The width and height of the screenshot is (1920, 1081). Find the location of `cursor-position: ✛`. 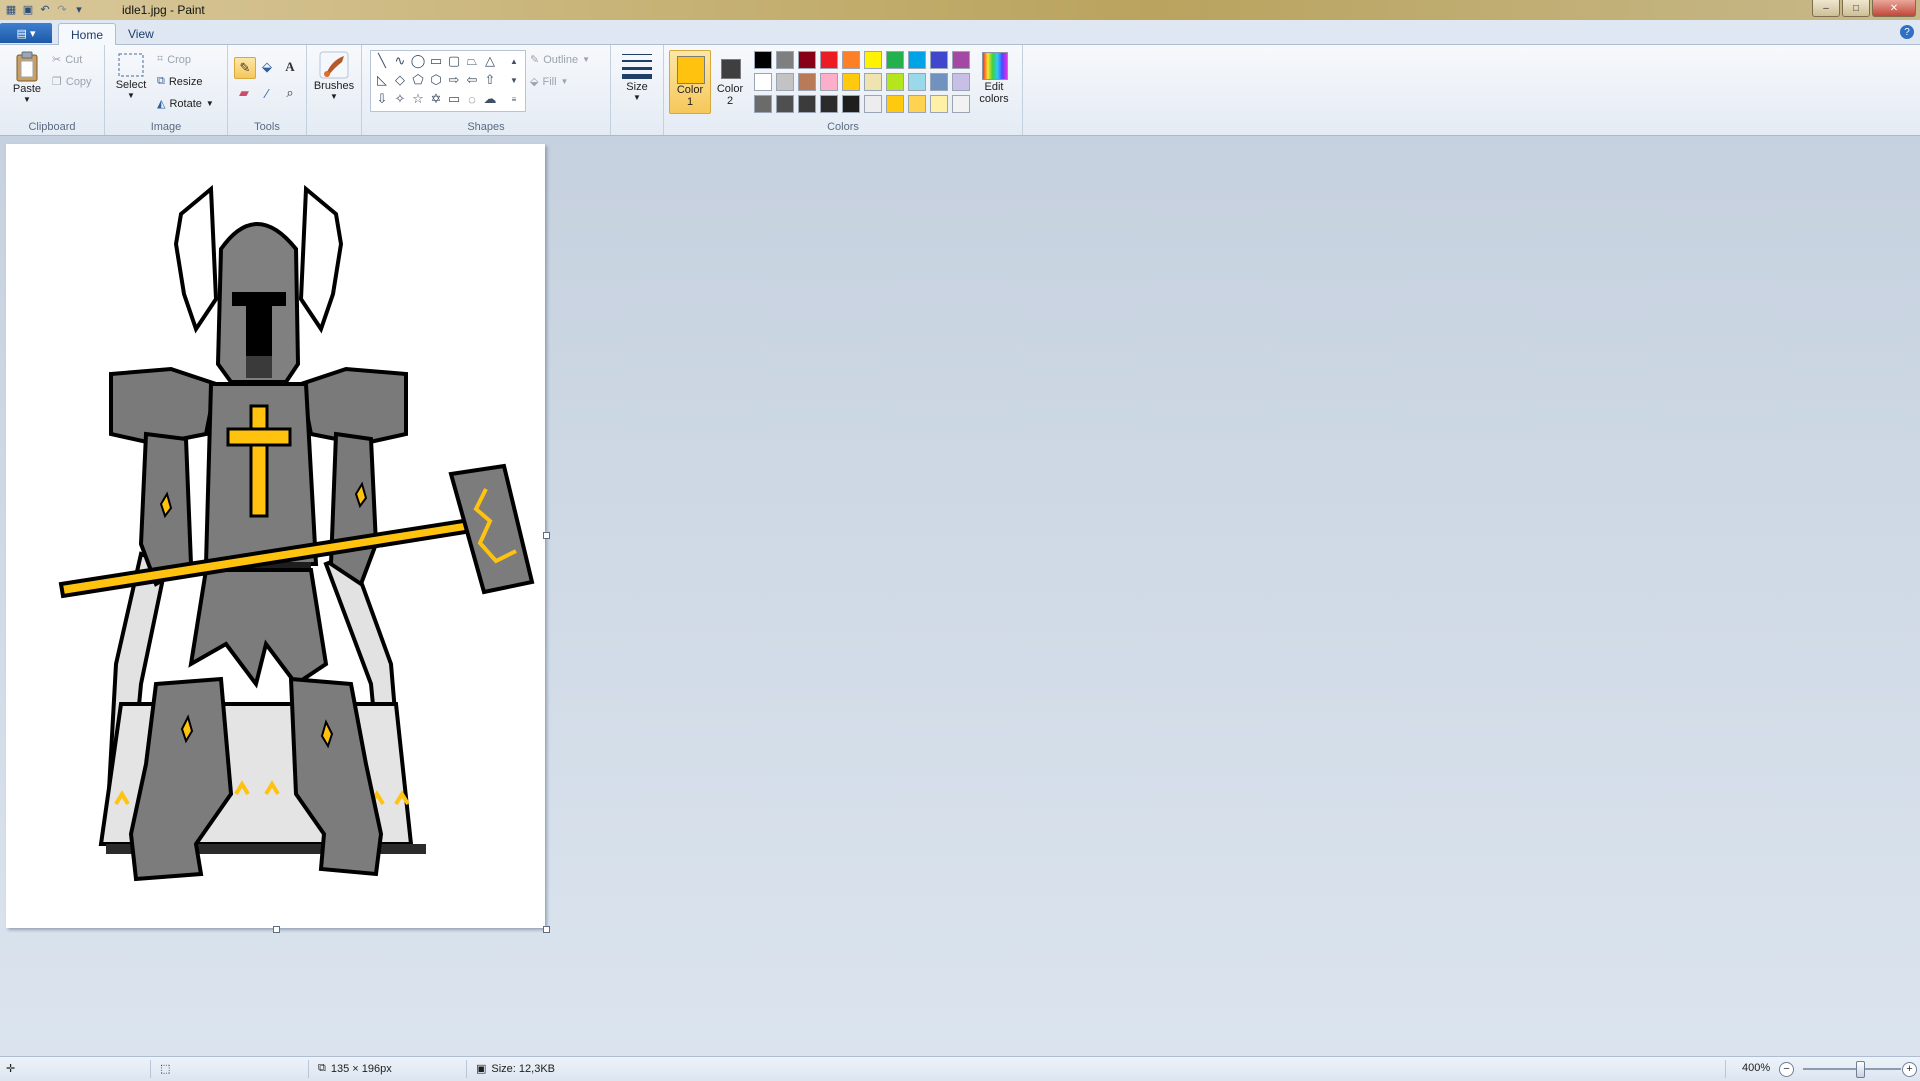

cursor-position: ✛ is located at coordinates (10, 1068).